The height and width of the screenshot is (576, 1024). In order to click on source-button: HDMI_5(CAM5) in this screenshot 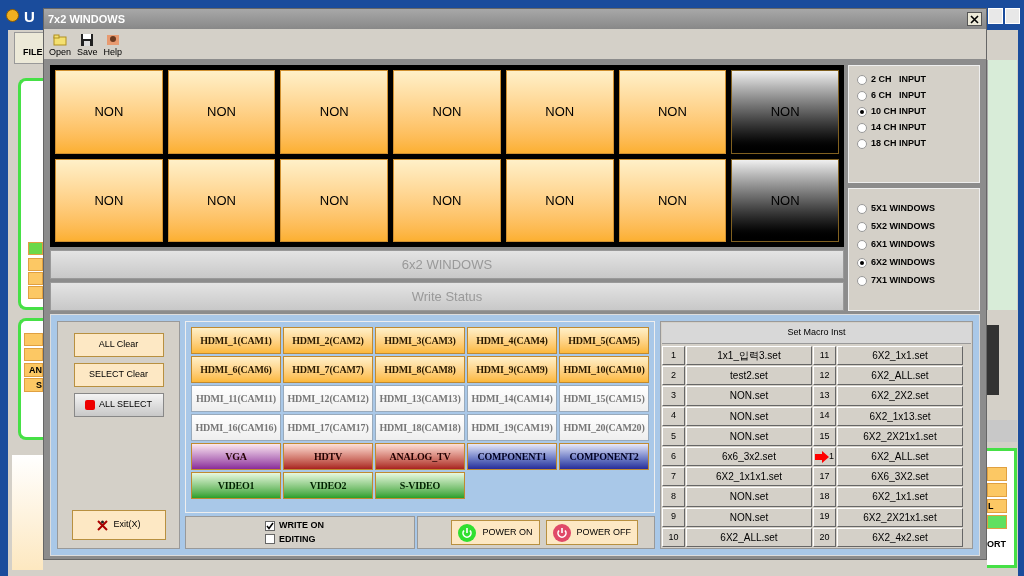, I will do `click(604, 340)`.